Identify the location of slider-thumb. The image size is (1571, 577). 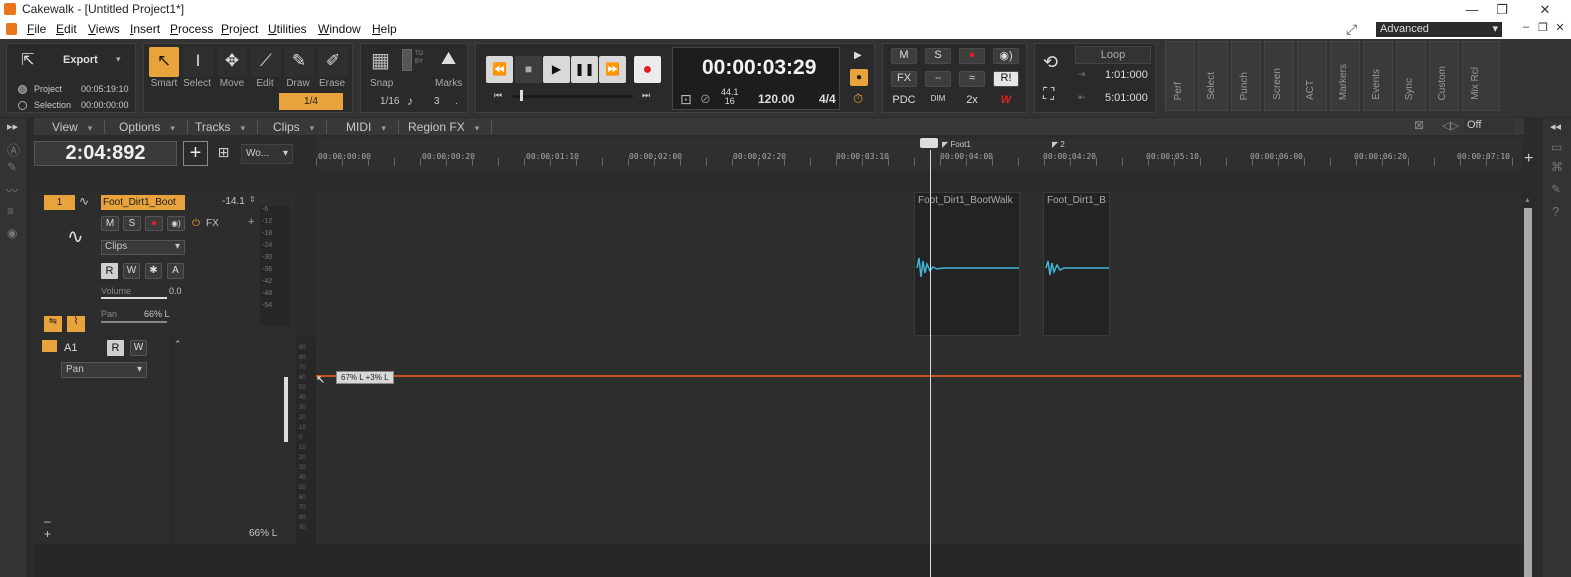
(521, 95).